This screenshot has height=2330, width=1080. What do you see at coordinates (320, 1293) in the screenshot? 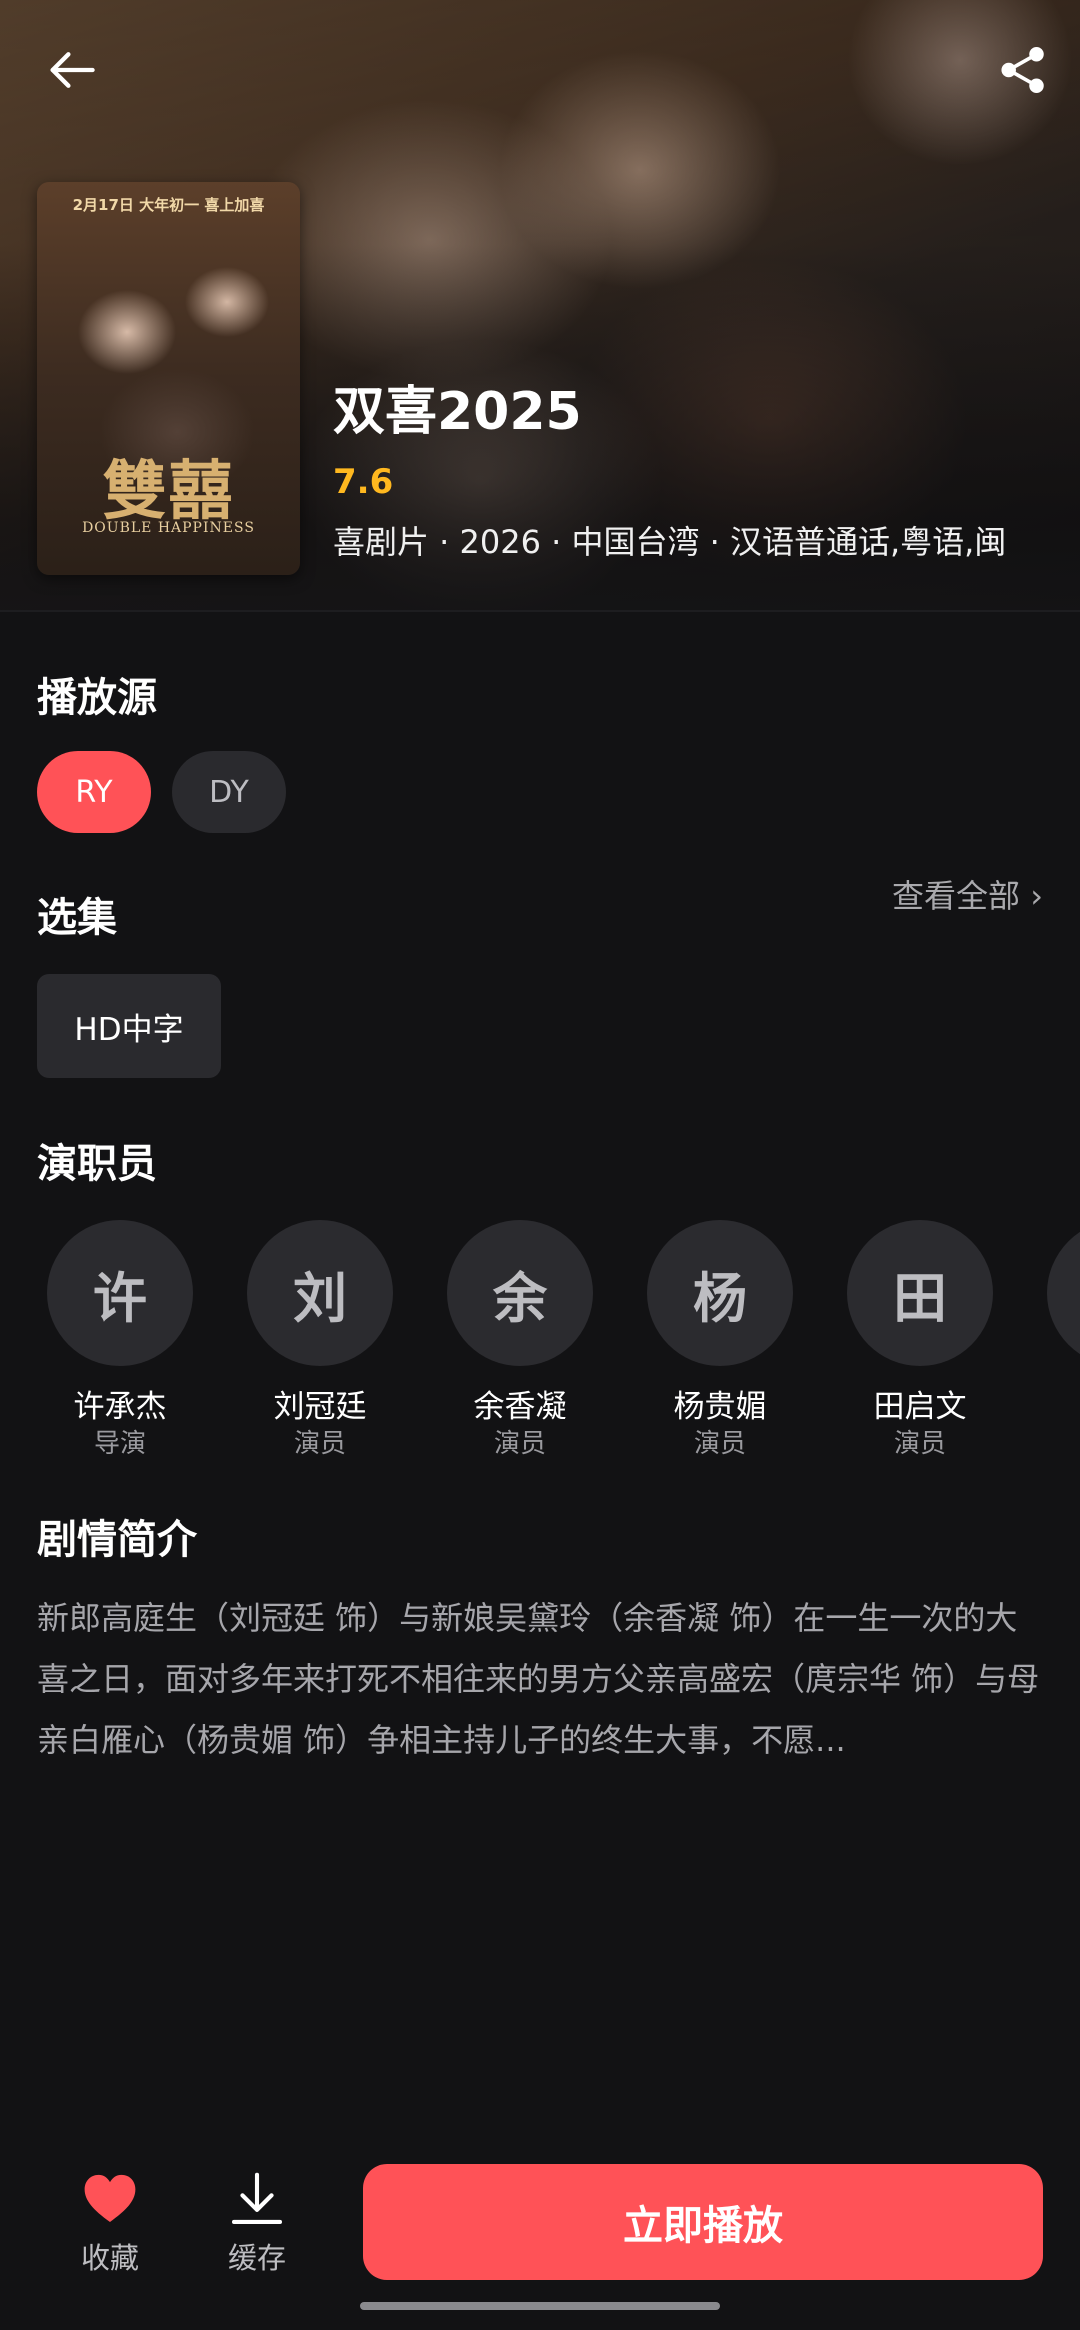
I see `avatar: 刘` at bounding box center [320, 1293].